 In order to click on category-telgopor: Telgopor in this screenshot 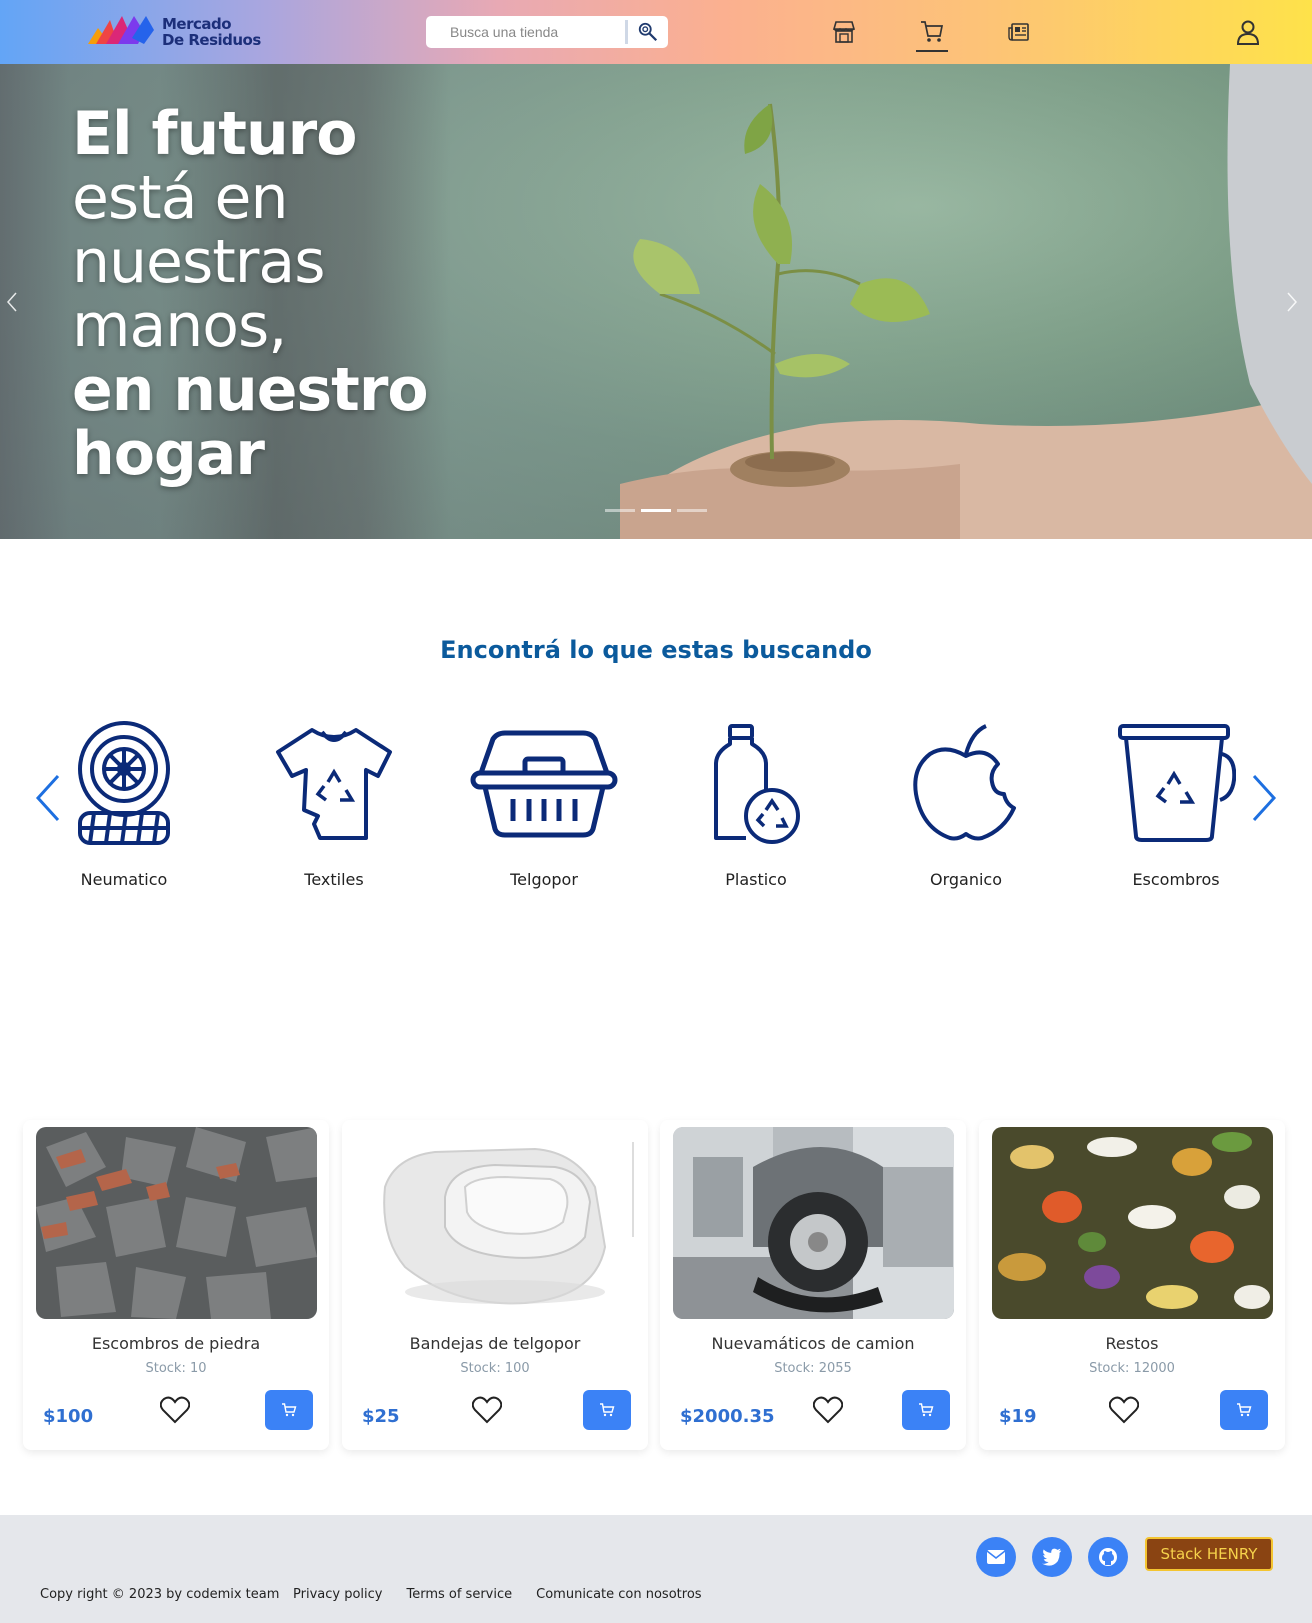, I will do `click(544, 805)`.